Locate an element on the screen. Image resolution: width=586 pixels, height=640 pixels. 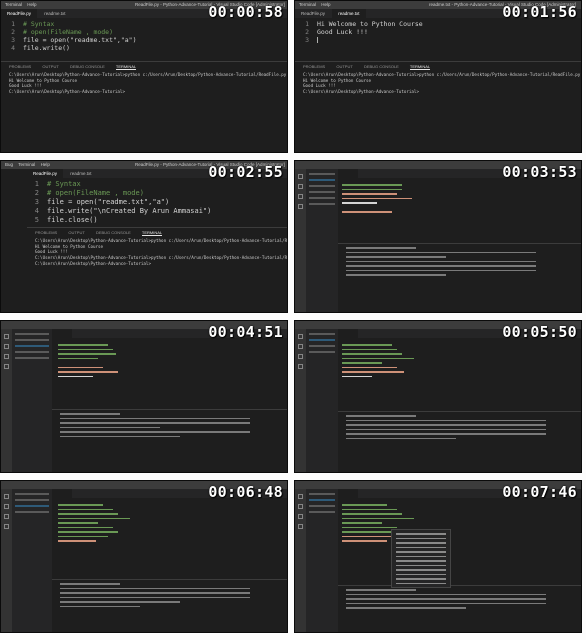
code-line-1: 1 Hi Welcome to Python Course is located at coordinates (364, 24).